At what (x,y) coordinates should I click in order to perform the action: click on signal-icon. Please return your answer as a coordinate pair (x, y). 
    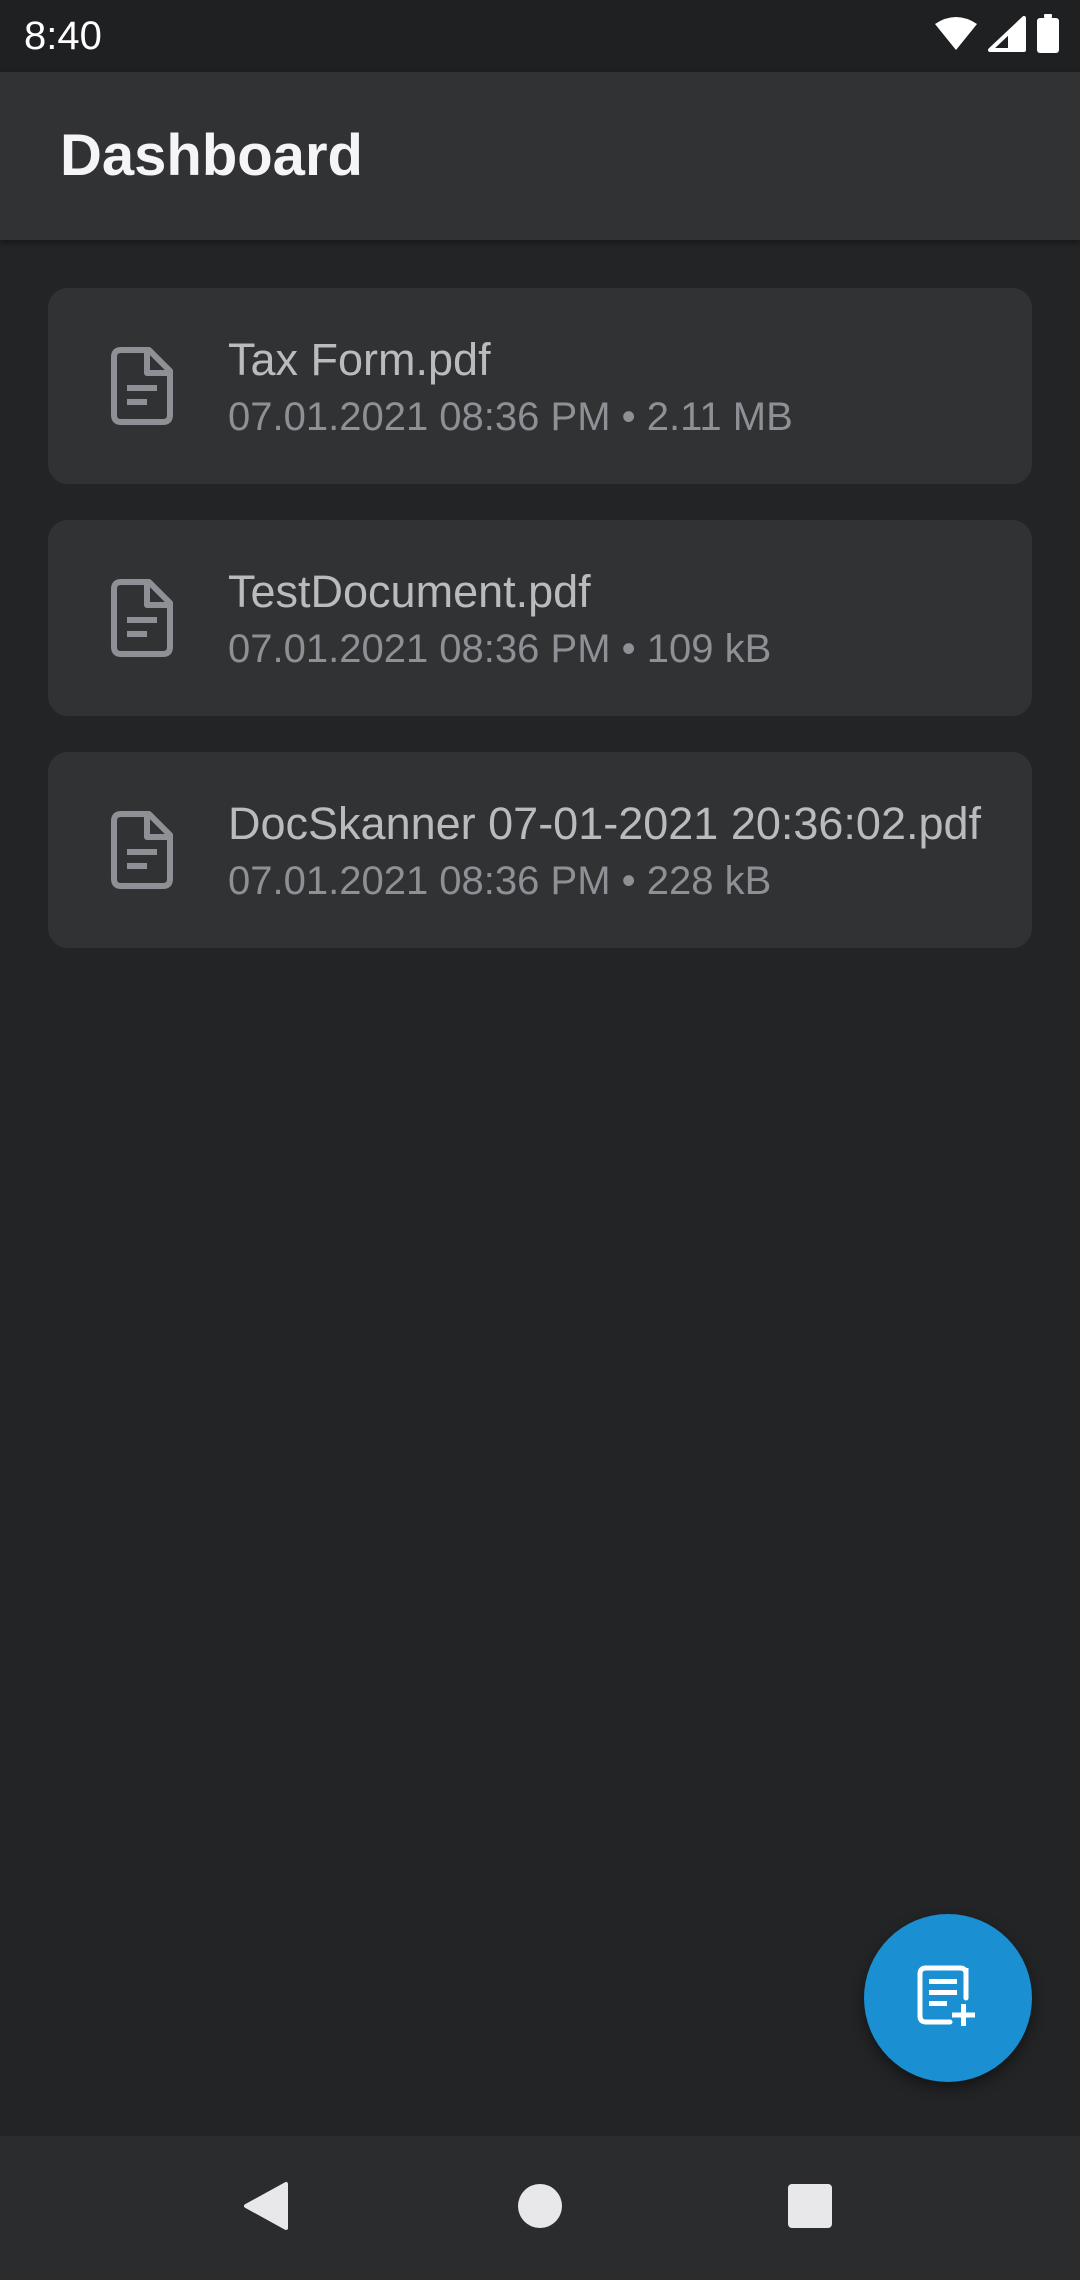
    Looking at the image, I should click on (1007, 36).